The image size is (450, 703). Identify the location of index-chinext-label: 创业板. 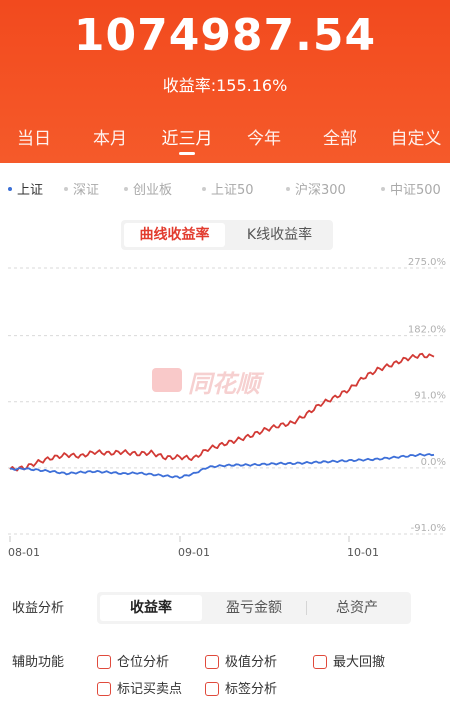
(153, 190).